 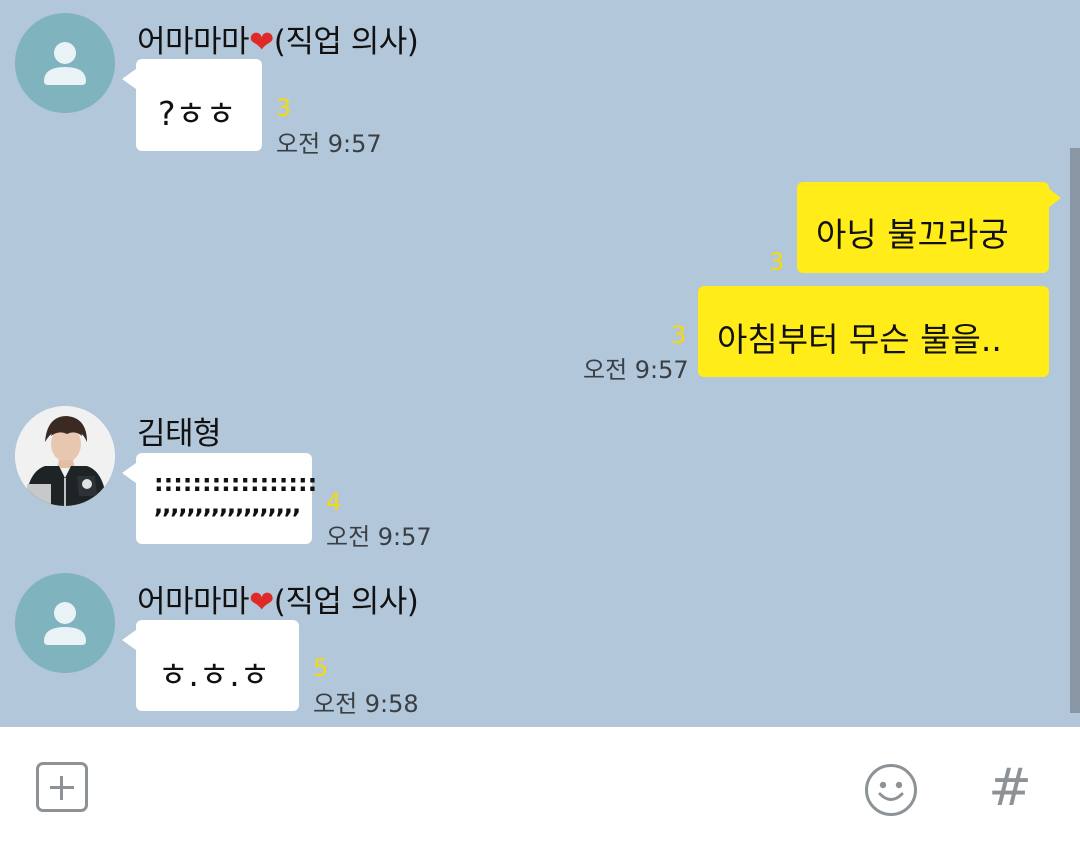 What do you see at coordinates (891, 790) in the screenshot?
I see `emoji-icon` at bounding box center [891, 790].